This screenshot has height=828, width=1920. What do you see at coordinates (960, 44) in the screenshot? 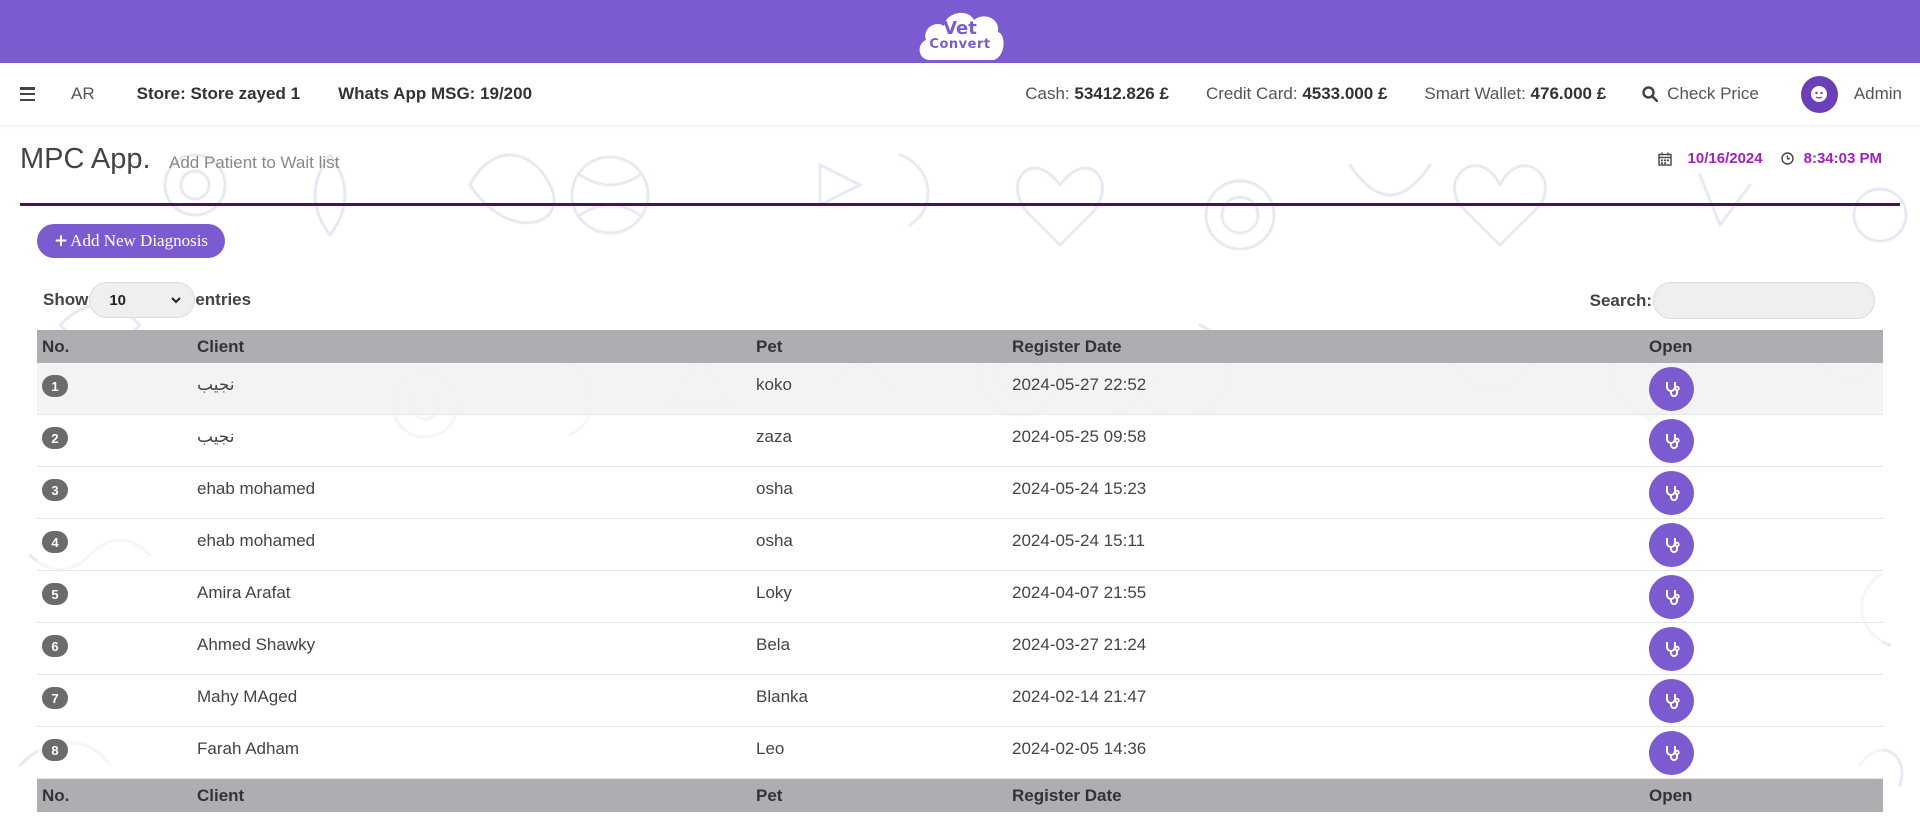
I see `logo-text-convert: Convert` at bounding box center [960, 44].